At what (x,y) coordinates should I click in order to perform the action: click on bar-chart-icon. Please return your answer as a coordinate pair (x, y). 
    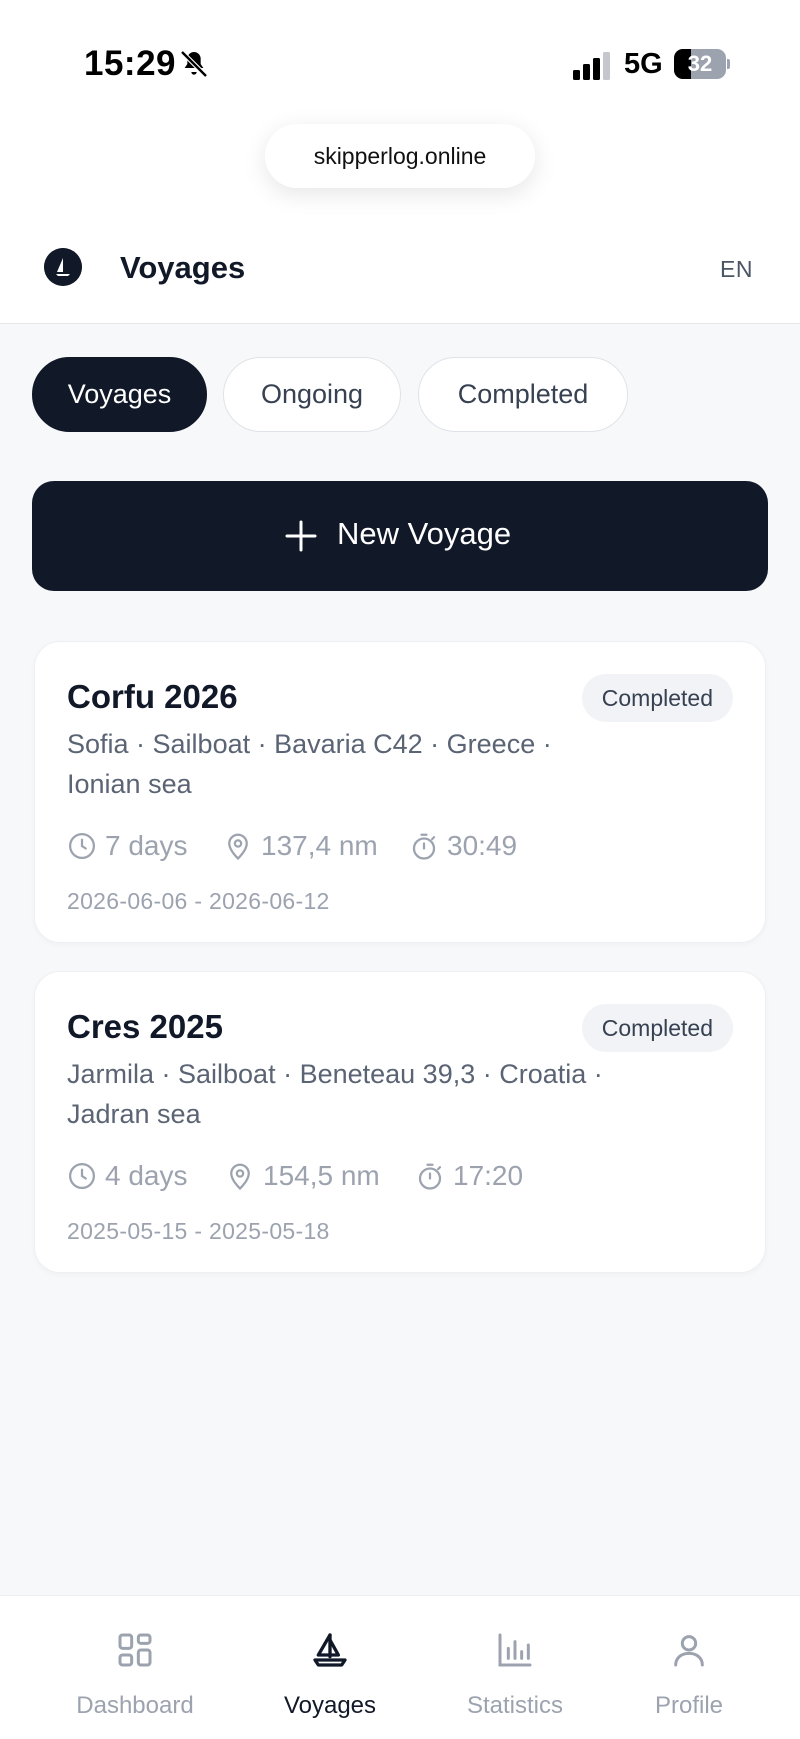
    Looking at the image, I should click on (515, 1650).